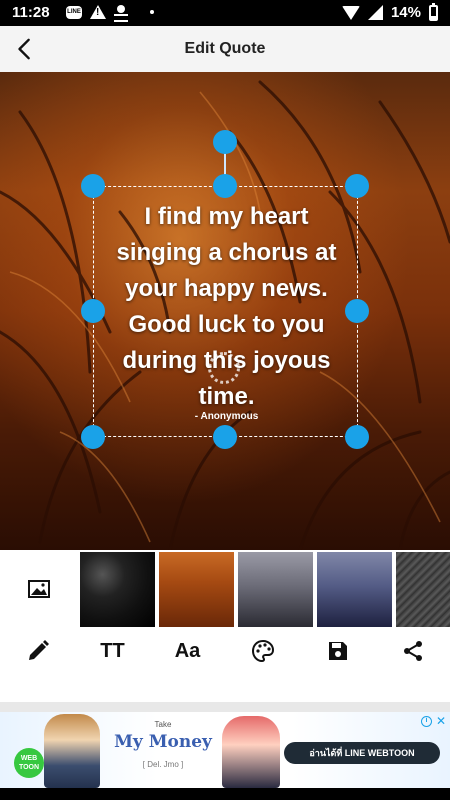 Image resolution: width=450 pixels, height=800 pixels. What do you see at coordinates (152, 12) in the screenshot?
I see `more-notifications-dot-icon` at bounding box center [152, 12].